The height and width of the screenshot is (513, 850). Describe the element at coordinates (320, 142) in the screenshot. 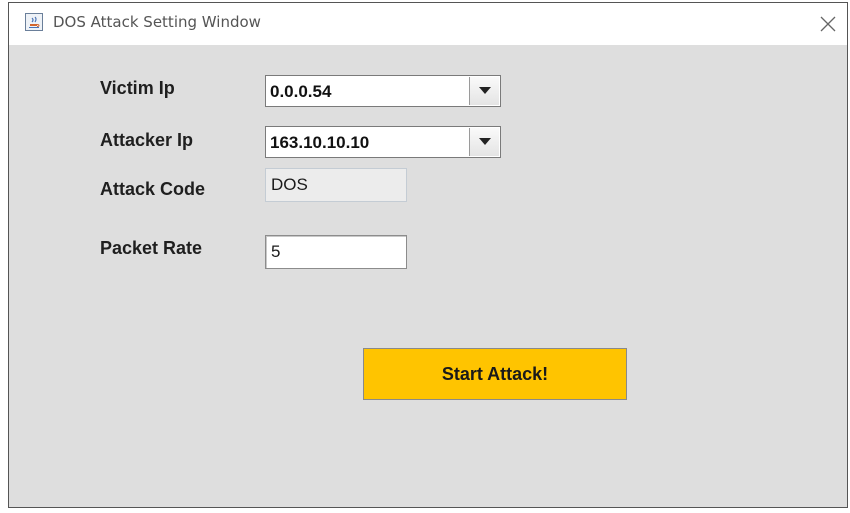

I see `attacker-ip-value: 163.10.10.10` at that location.